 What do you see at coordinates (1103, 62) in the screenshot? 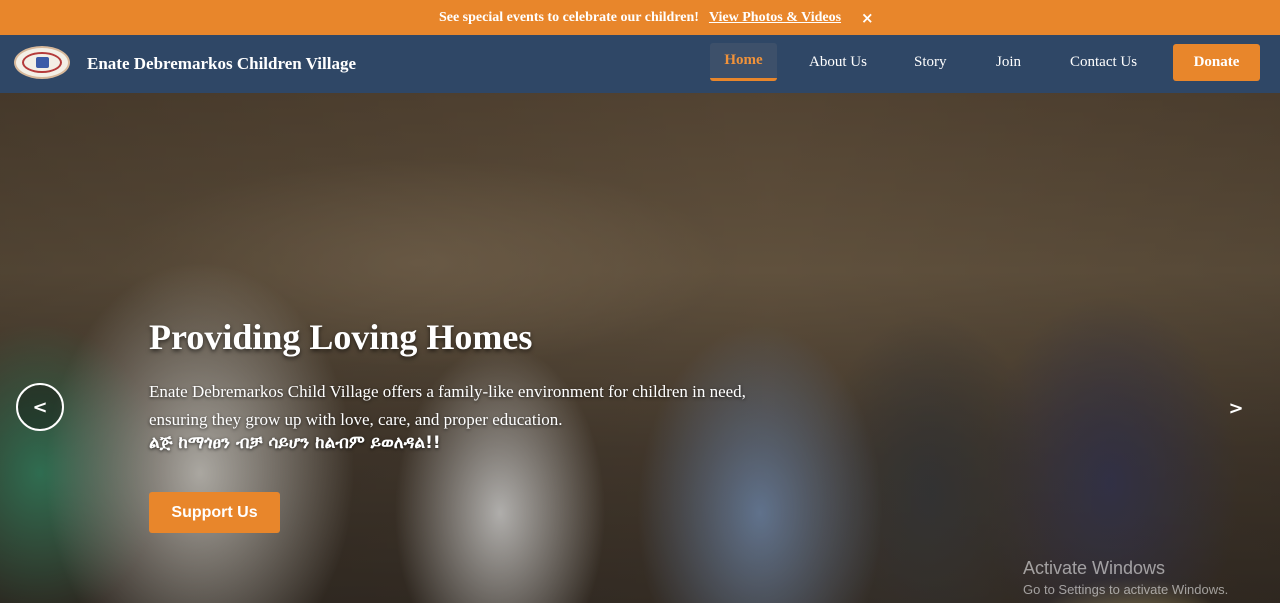
I see `nav-contact-us: Contact Us` at bounding box center [1103, 62].